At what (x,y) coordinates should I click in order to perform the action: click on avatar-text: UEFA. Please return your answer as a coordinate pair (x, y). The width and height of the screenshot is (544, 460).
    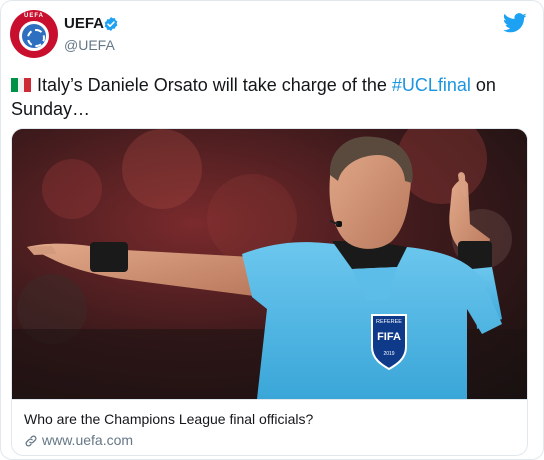
    Looking at the image, I should click on (33, 16).